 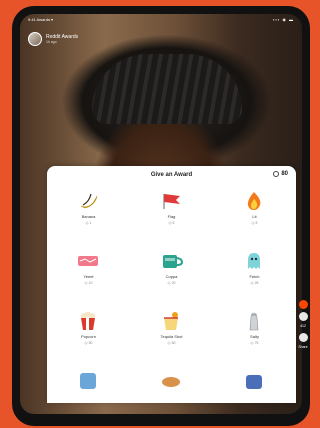 What do you see at coordinates (254, 382) in the screenshot?
I see `card-award-icon` at bounding box center [254, 382].